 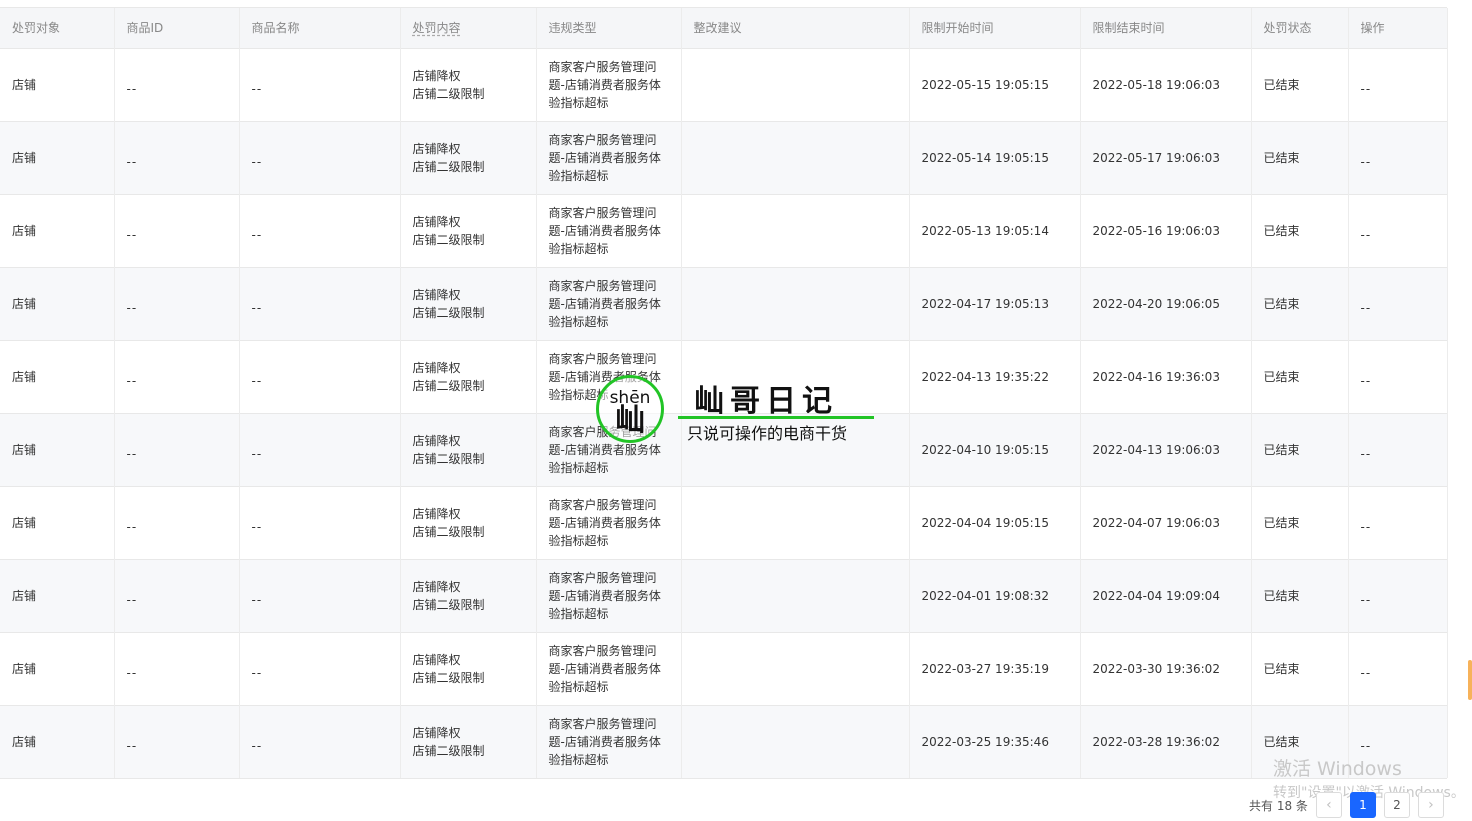 I want to click on header-content: 处罚内容, so click(x=468, y=28).